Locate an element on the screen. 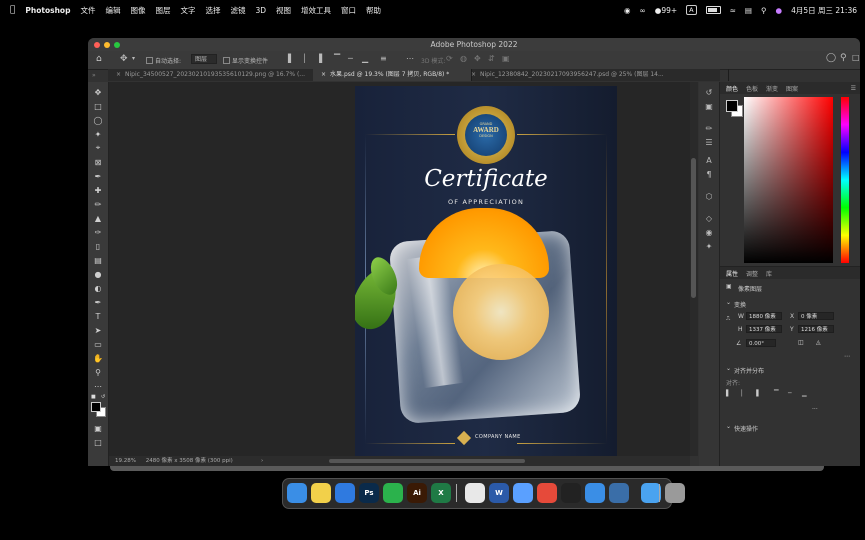 The image size is (865, 540). menubar-clock: 4月5日 周三 21:36 is located at coordinates (824, 10).